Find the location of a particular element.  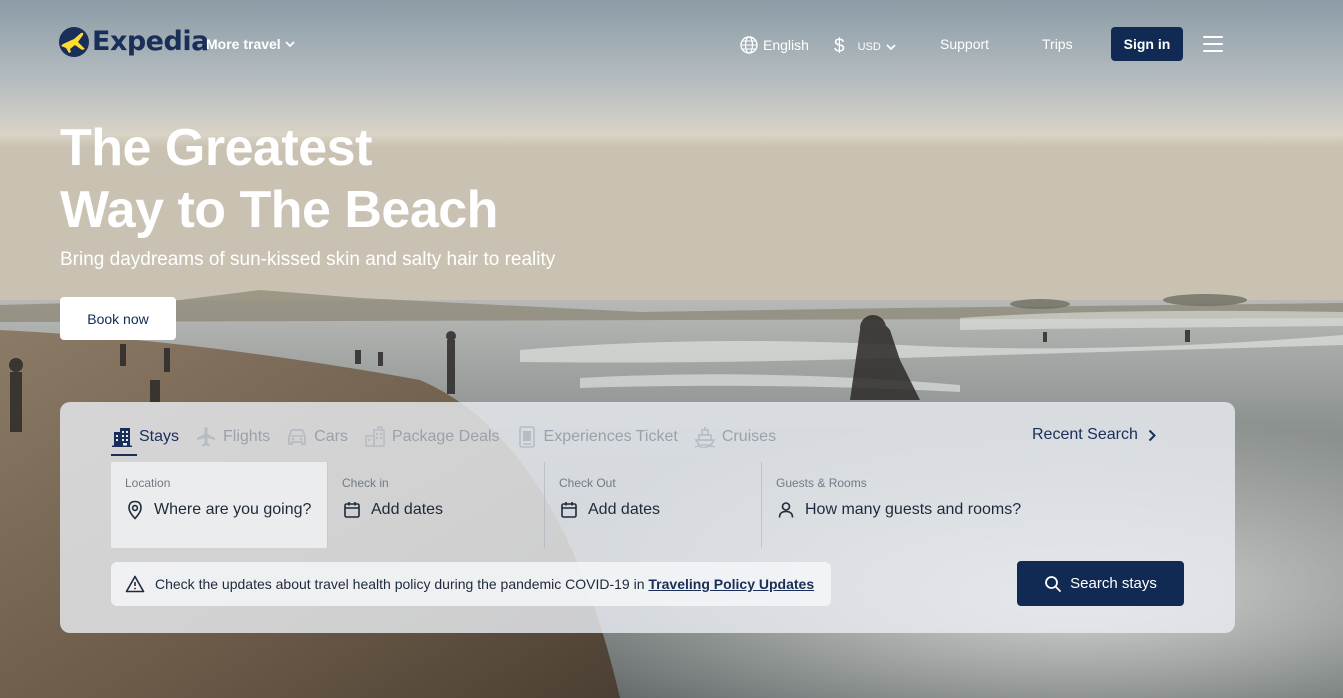

tab-experiences-ticket: Experiences Ticket is located at coordinates (597, 437).